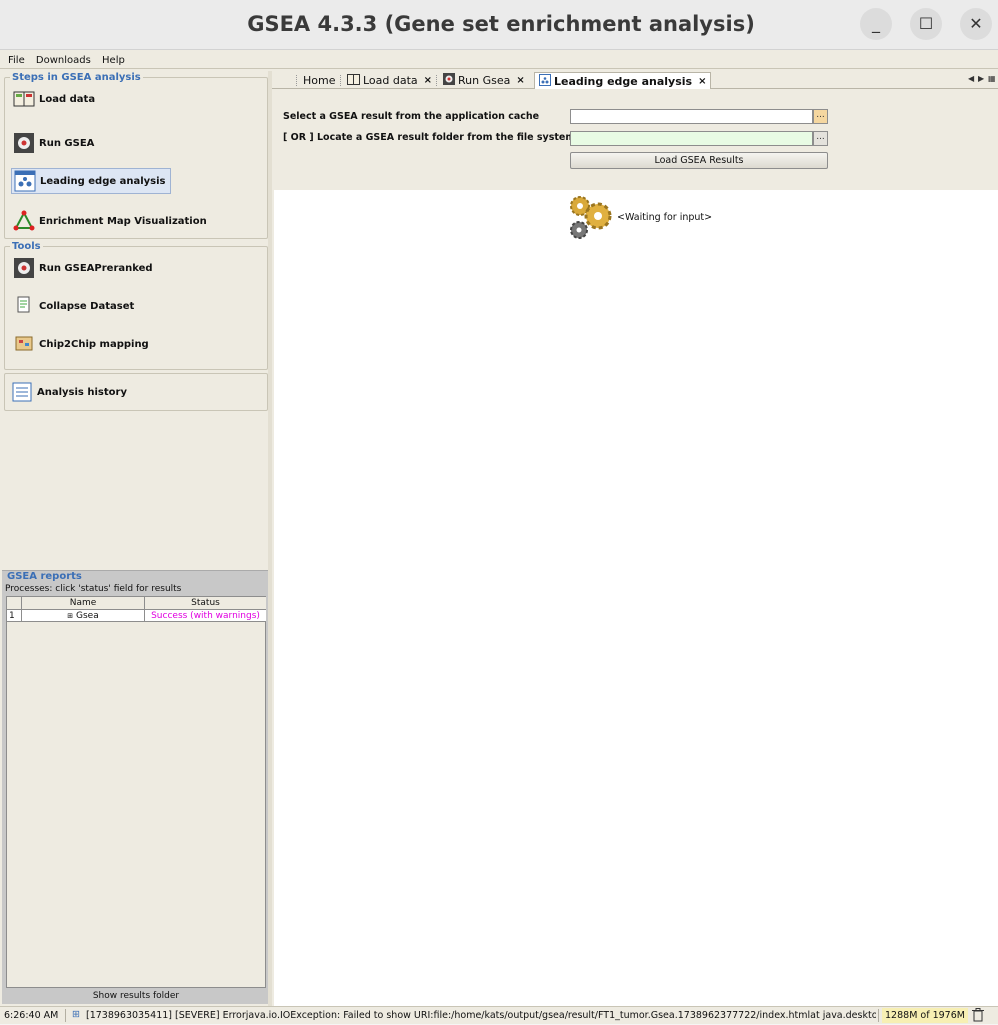 This screenshot has height=1025, width=998. I want to click on tab-scroll-left-icon: ◀, so click(971, 78).